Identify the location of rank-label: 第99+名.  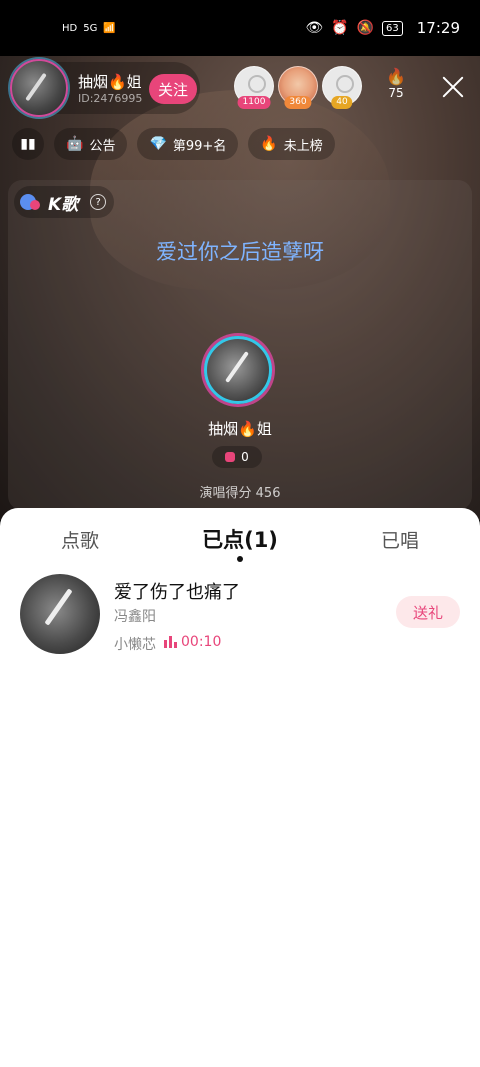
(199, 146).